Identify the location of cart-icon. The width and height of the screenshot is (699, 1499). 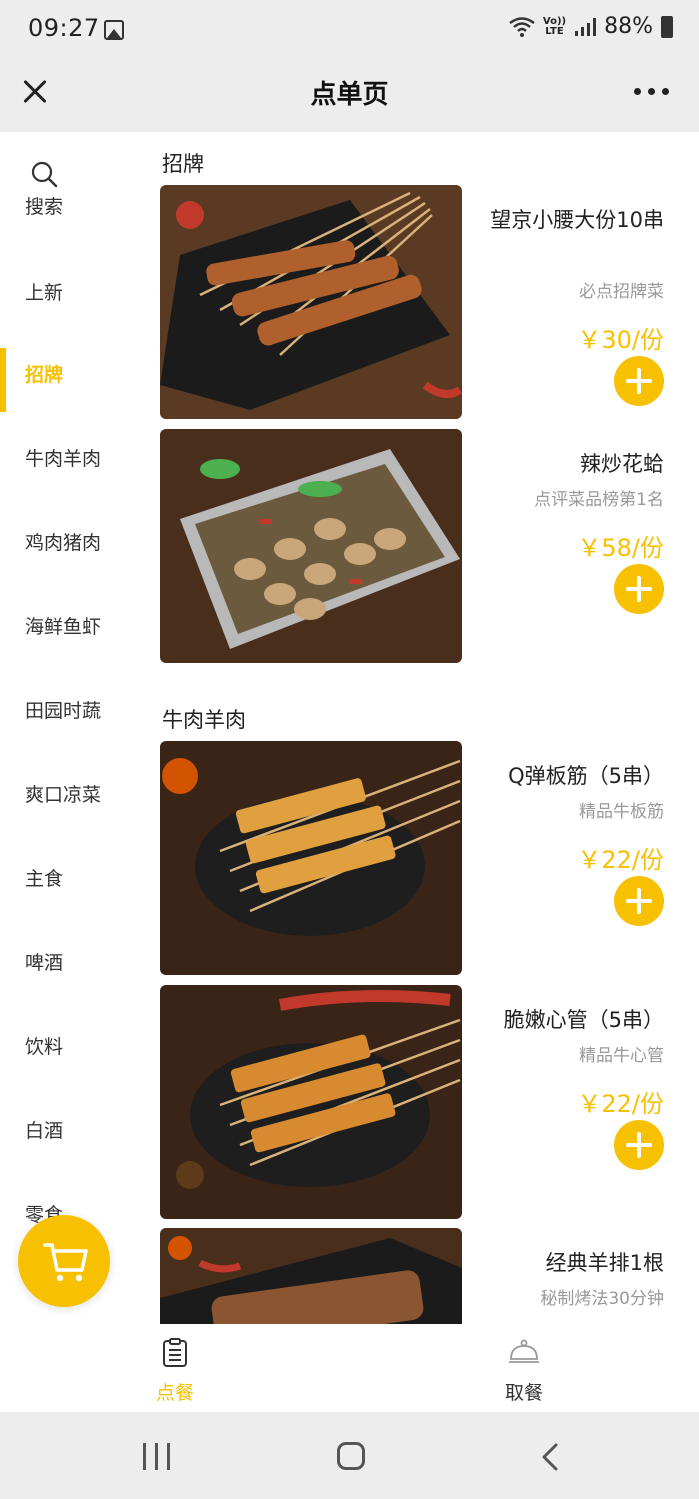
(65, 1262).